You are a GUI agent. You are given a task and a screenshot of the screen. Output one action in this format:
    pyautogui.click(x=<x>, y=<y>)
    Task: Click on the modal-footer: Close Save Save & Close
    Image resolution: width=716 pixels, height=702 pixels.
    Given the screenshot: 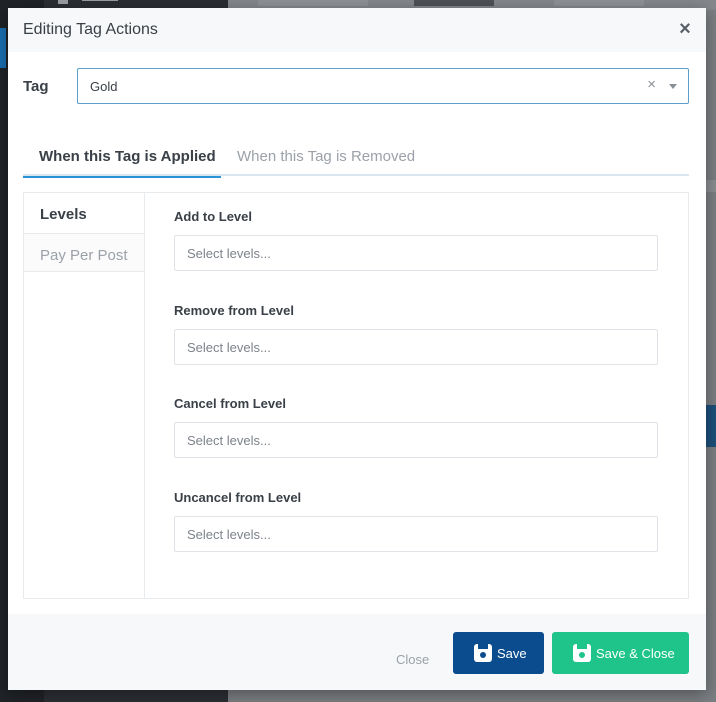 What is the action you would take?
    pyautogui.click(x=357, y=652)
    